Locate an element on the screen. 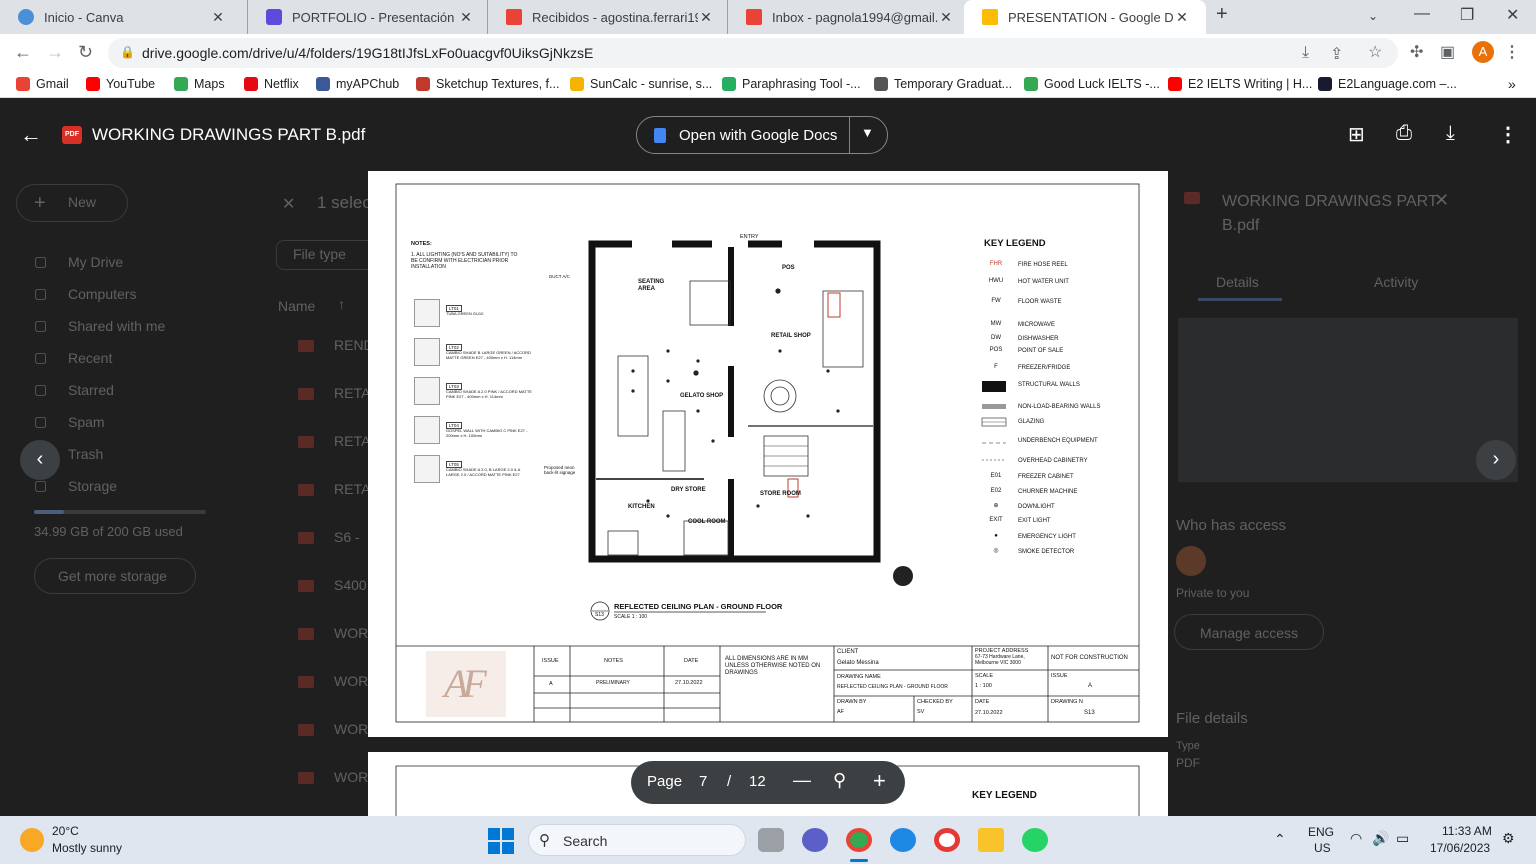 The width and height of the screenshot is (1536, 864). taskbar-search-box: ⚲ Search is located at coordinates (637, 840).